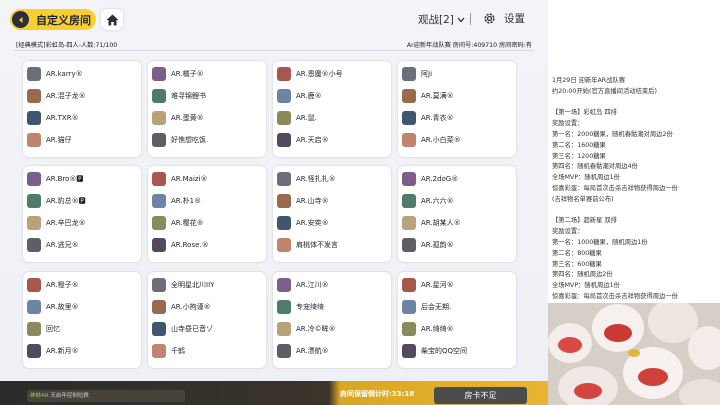 This screenshot has height=405, width=720. What do you see at coordinates (317, 244) in the screenshot?
I see `player-name: 肩桃体不发言` at bounding box center [317, 244].